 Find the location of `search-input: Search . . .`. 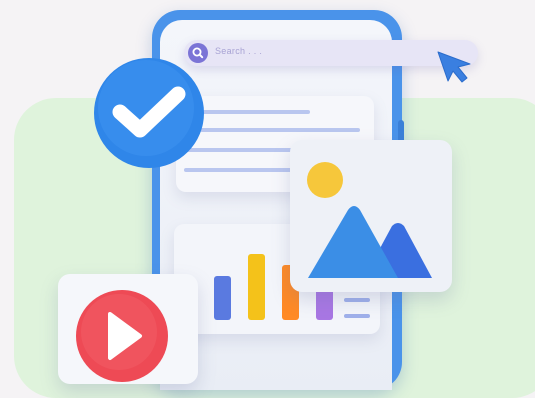

search-input: Search . . . is located at coordinates (238, 51).